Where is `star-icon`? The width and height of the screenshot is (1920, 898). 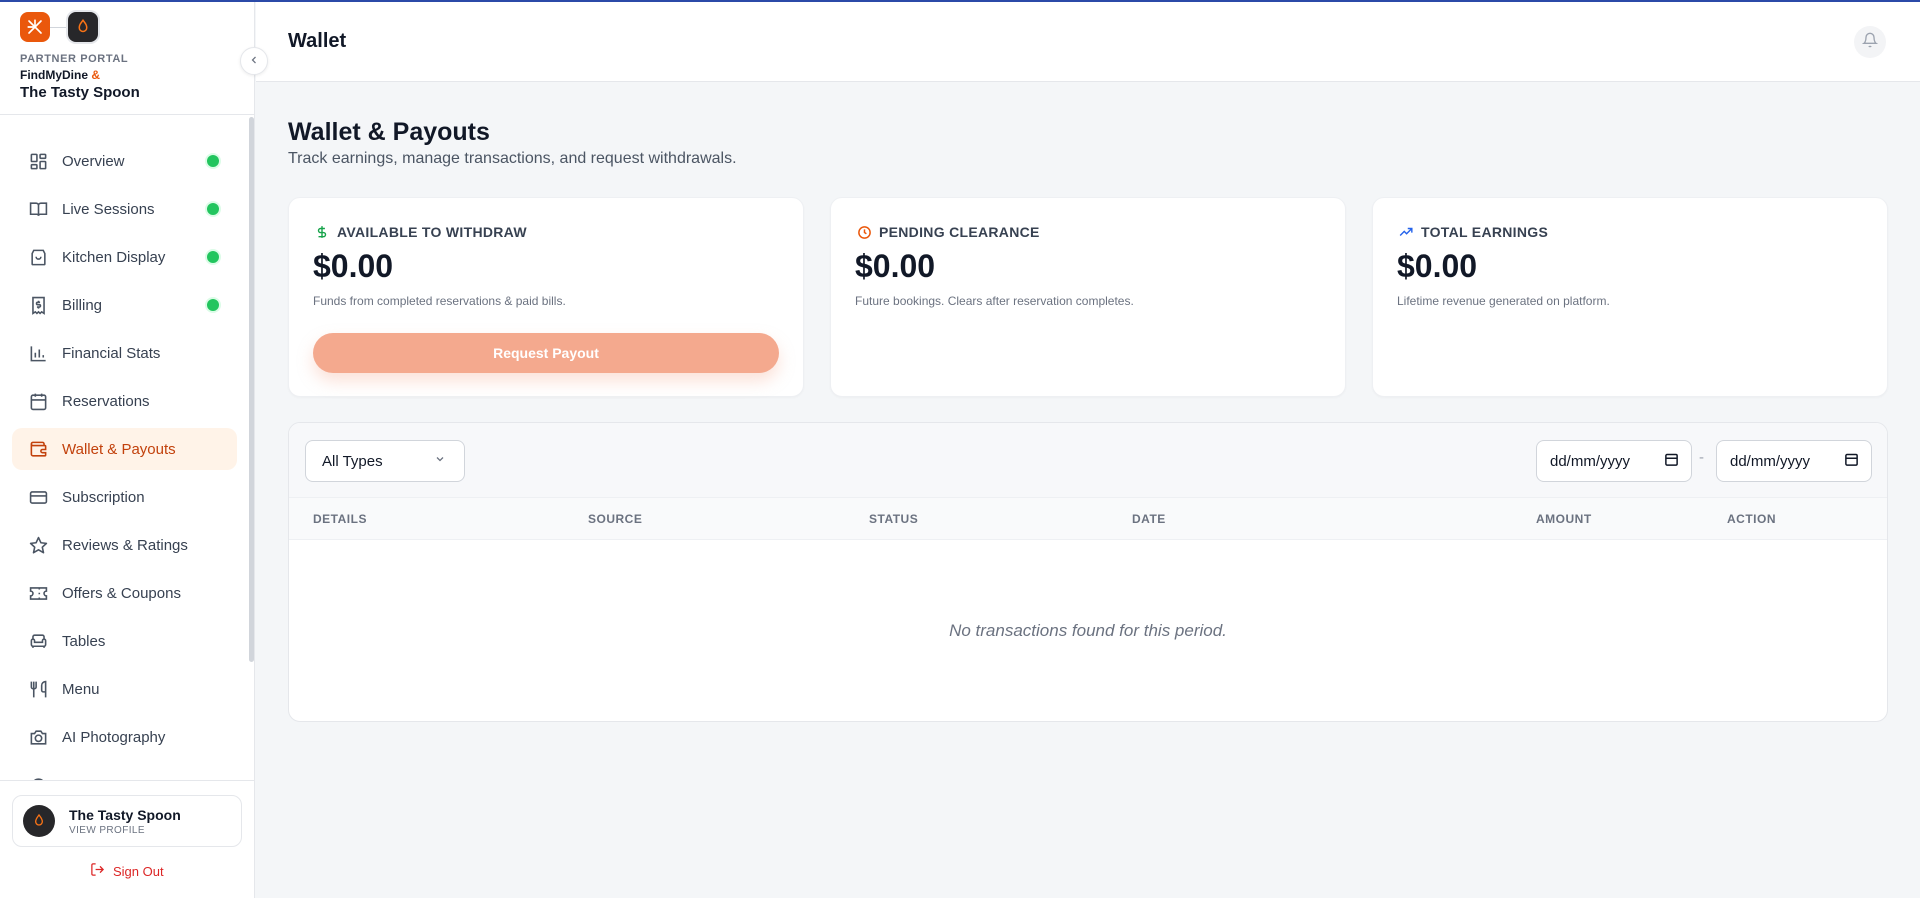 star-icon is located at coordinates (38, 545).